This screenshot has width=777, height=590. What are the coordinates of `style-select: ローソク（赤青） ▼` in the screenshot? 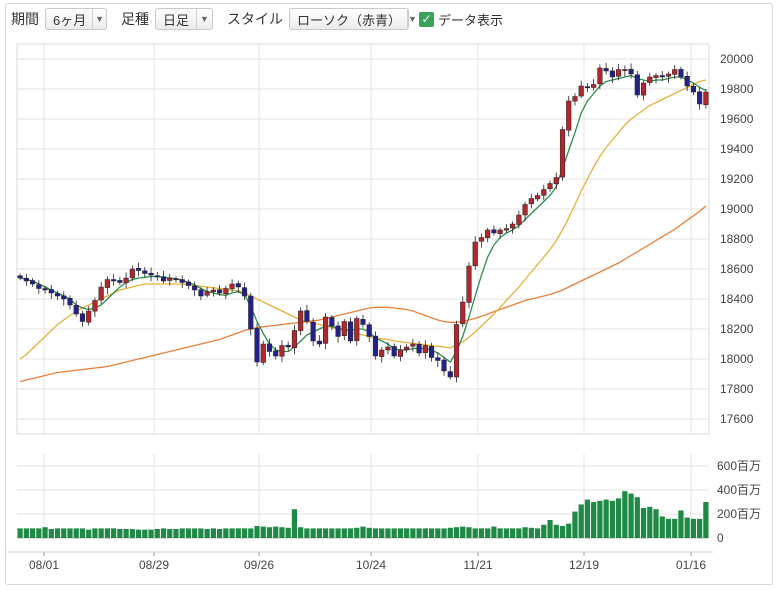 It's located at (353, 19).